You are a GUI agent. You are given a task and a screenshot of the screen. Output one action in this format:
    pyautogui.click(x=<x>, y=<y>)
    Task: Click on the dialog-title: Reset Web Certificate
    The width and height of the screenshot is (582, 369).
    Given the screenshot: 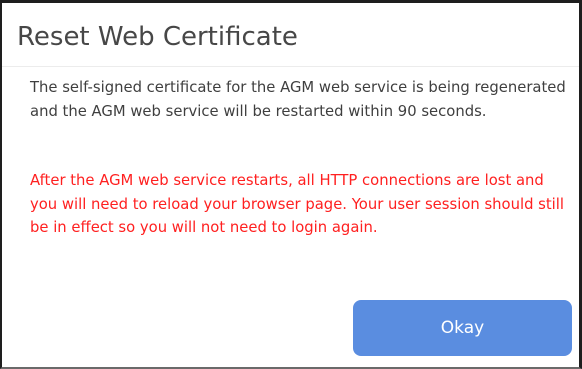 What is the action you would take?
    pyautogui.click(x=157, y=37)
    